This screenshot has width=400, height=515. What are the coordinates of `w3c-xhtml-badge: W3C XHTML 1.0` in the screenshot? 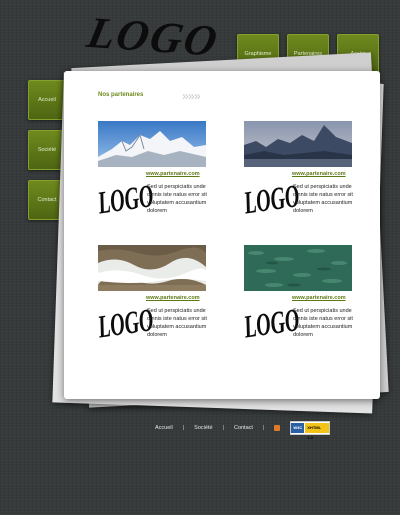 It's located at (310, 430).